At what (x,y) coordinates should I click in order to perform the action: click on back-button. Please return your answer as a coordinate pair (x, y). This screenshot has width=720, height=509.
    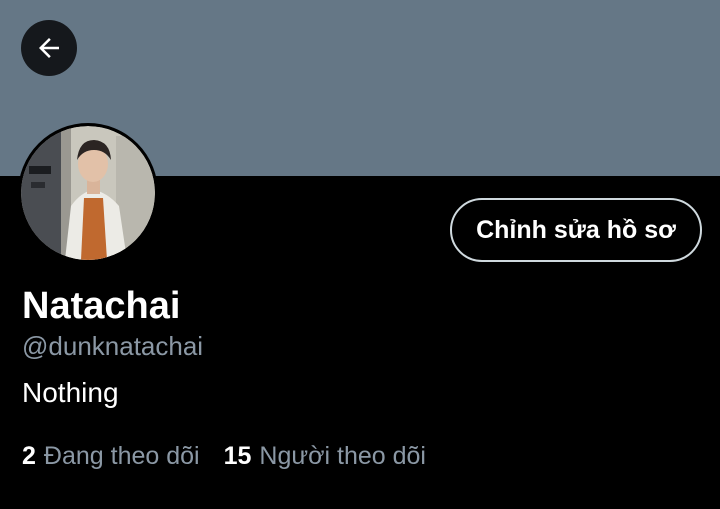
    Looking at the image, I should click on (49, 48).